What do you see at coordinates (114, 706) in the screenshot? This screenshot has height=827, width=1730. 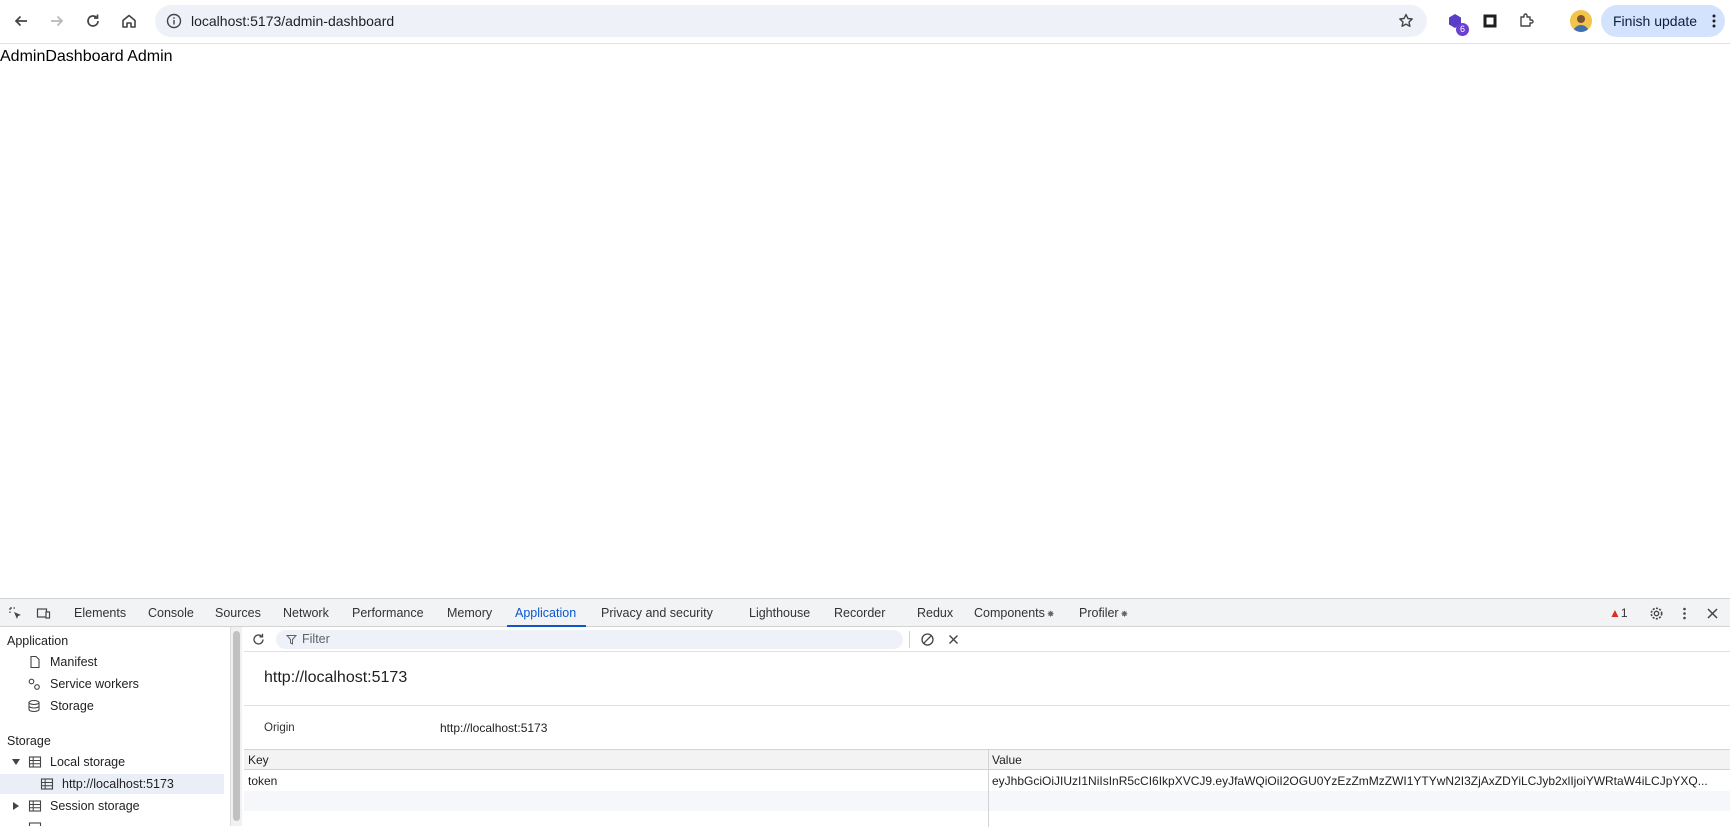 I see `sidebar-item-storage: Storage` at bounding box center [114, 706].